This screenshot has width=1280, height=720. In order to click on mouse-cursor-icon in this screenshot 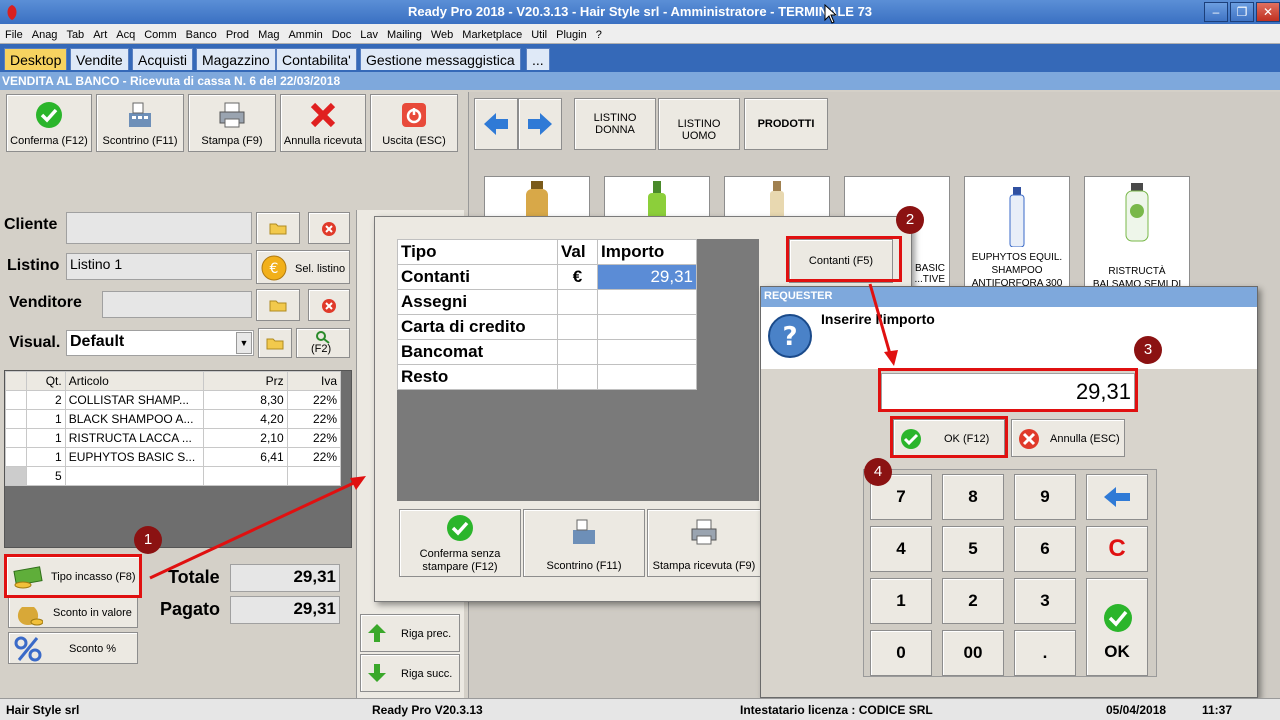, I will do `click(831, 14)`.